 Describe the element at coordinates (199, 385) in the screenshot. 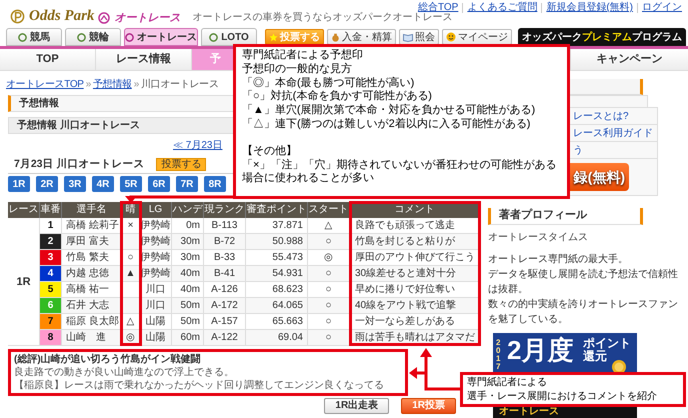

I see `summary-text: 【稲原良】レースは雨で乗れなかったがヘッド回り調整してエンジン良くなってる` at that location.